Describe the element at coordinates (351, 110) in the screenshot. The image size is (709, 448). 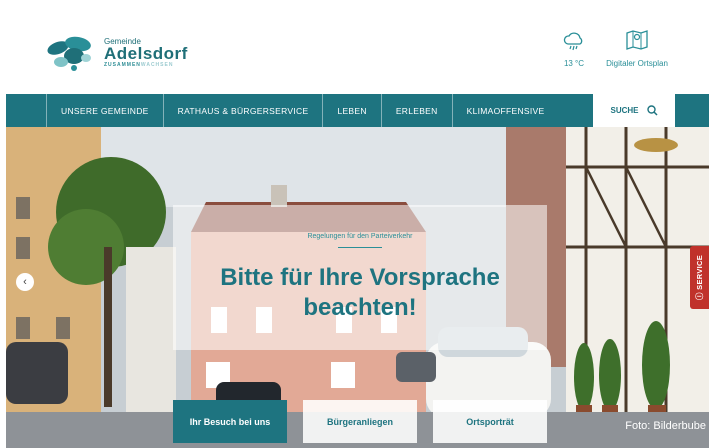
I see `nav-item-leben: LEBEN` at that location.